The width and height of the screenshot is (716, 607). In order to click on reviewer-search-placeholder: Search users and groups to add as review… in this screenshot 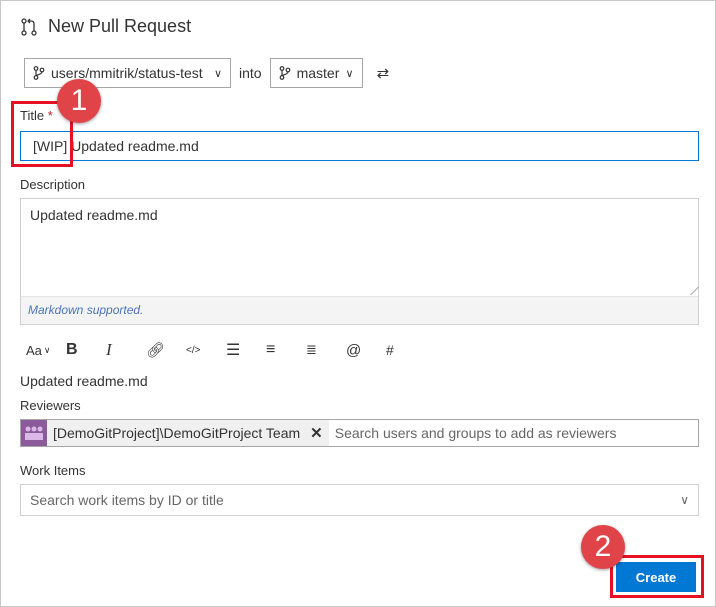, I will do `click(476, 433)`.